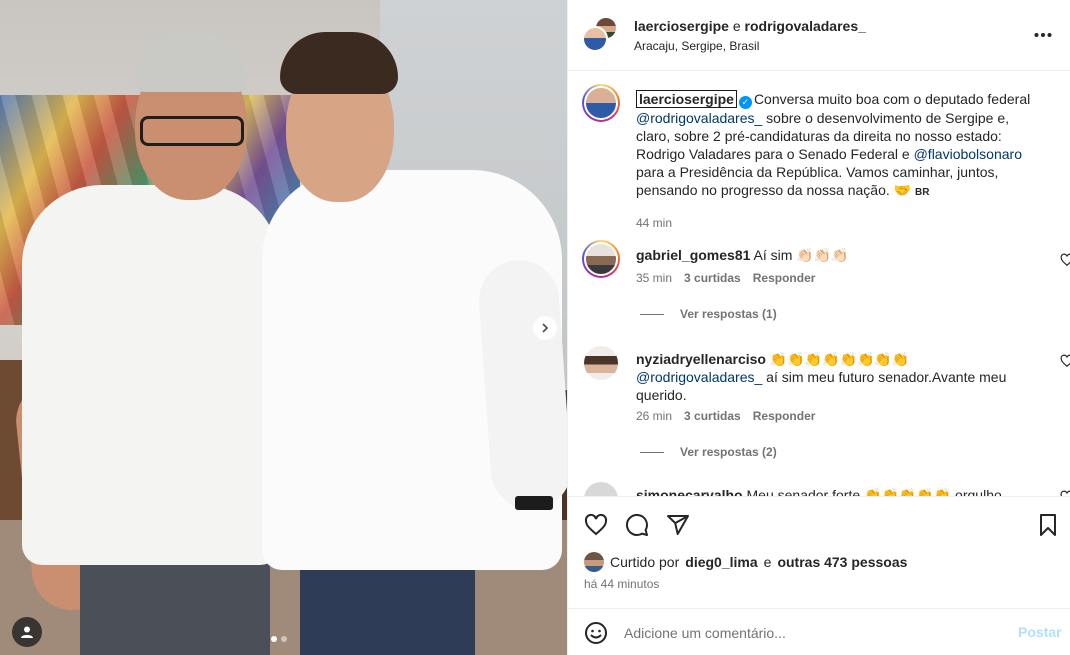  Describe the element at coordinates (596, 633) in the screenshot. I see `emoji-icon` at that location.